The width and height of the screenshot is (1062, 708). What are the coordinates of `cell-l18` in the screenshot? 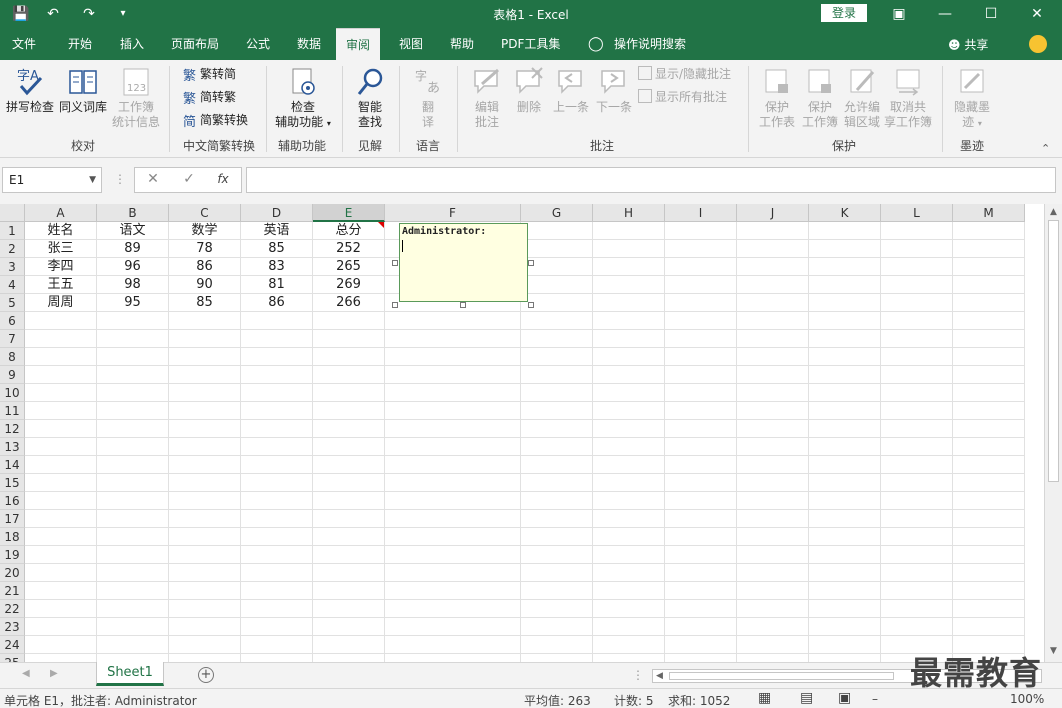 It's located at (917, 537).